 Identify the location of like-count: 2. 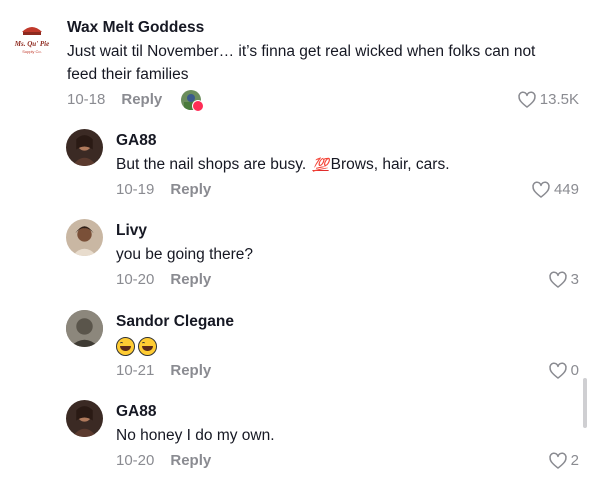
(574, 460).